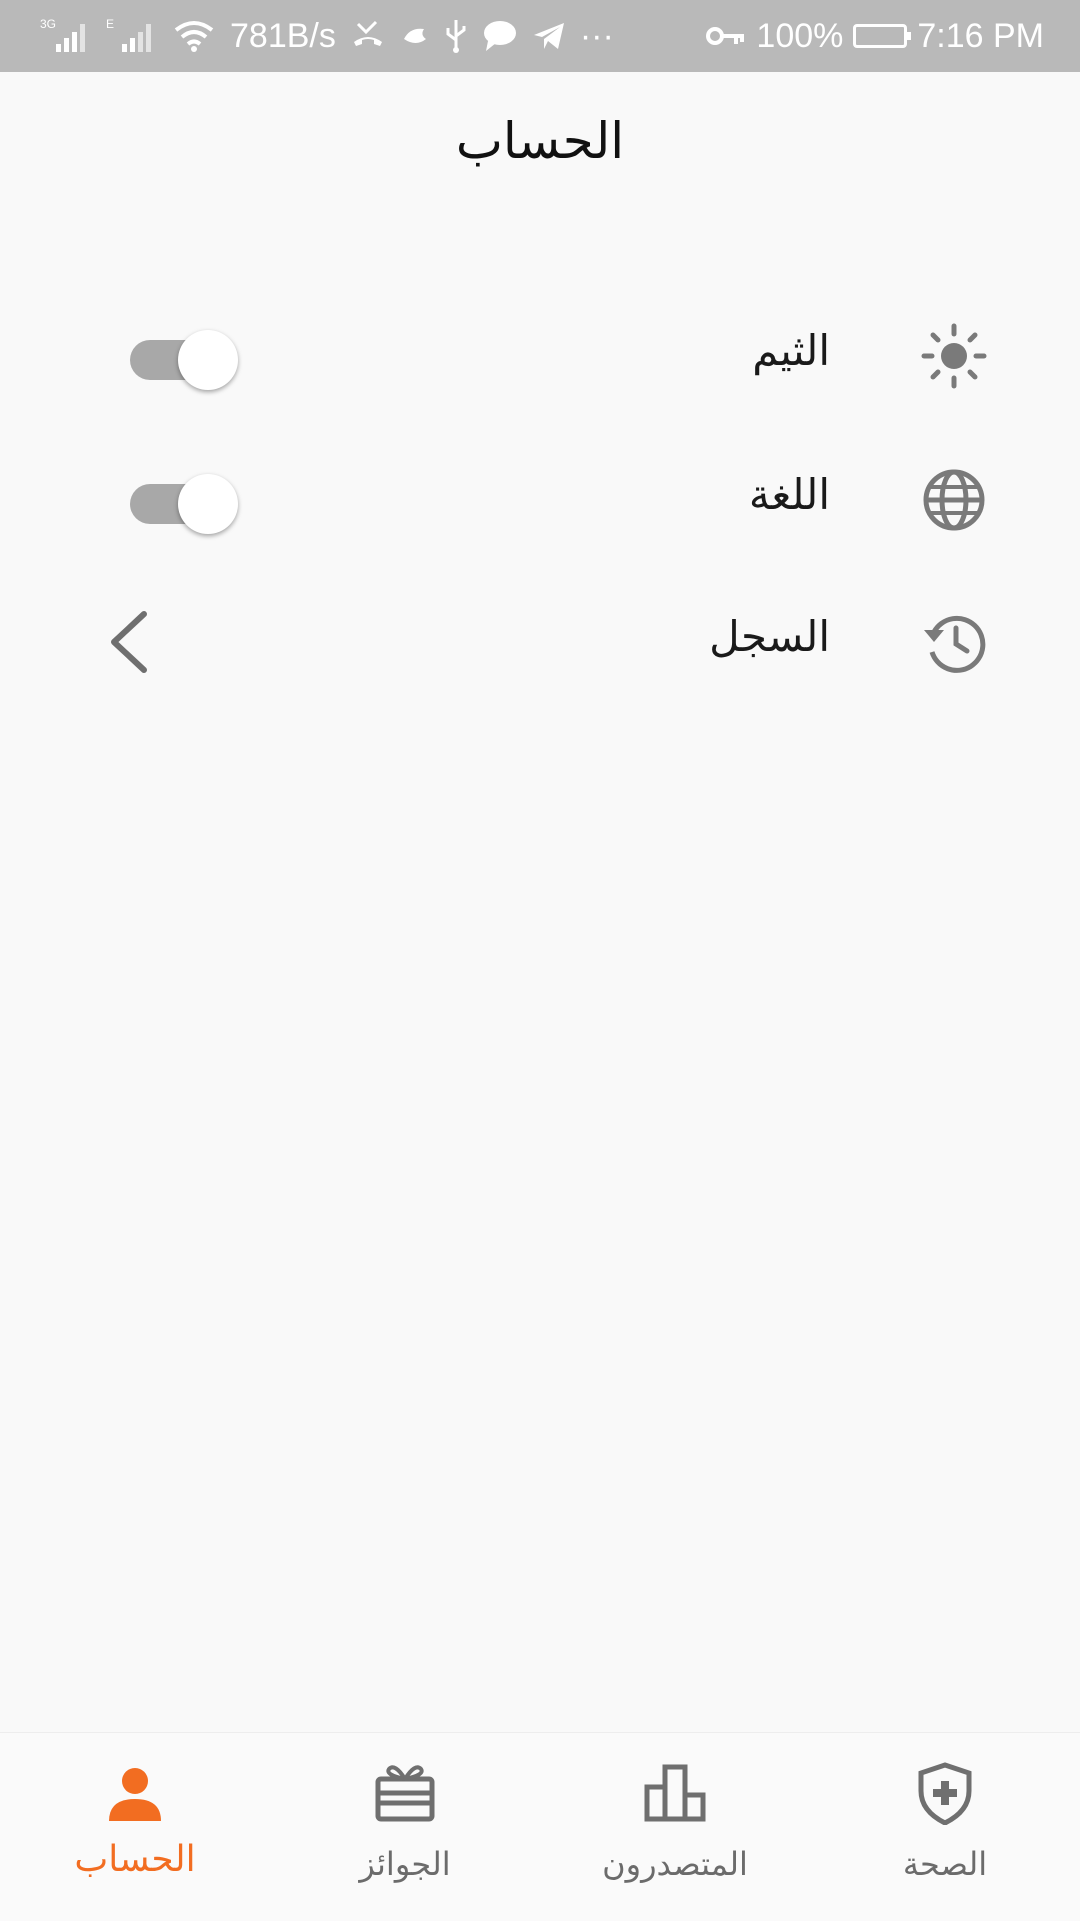 The image size is (1080, 1921). I want to click on settings-row-language: اللغة, so click(540, 499).